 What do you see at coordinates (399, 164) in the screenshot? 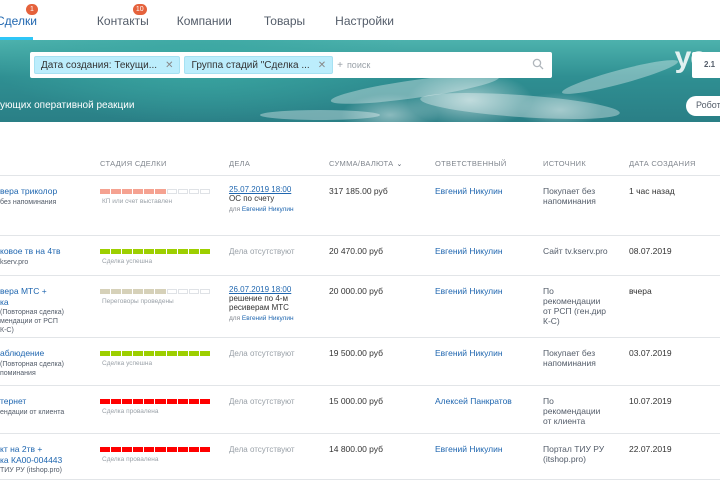
I see `chevron-down-icon: ⌄` at bounding box center [399, 164].